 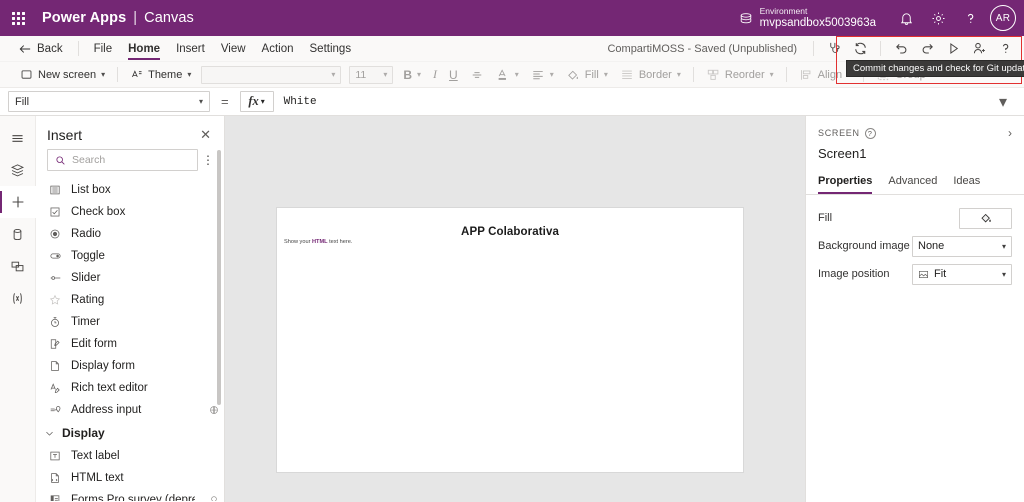 What do you see at coordinates (815, 49) in the screenshot?
I see `menu-bar-right: CompartiMOSS - Saved (Unpublished)` at bounding box center [815, 49].